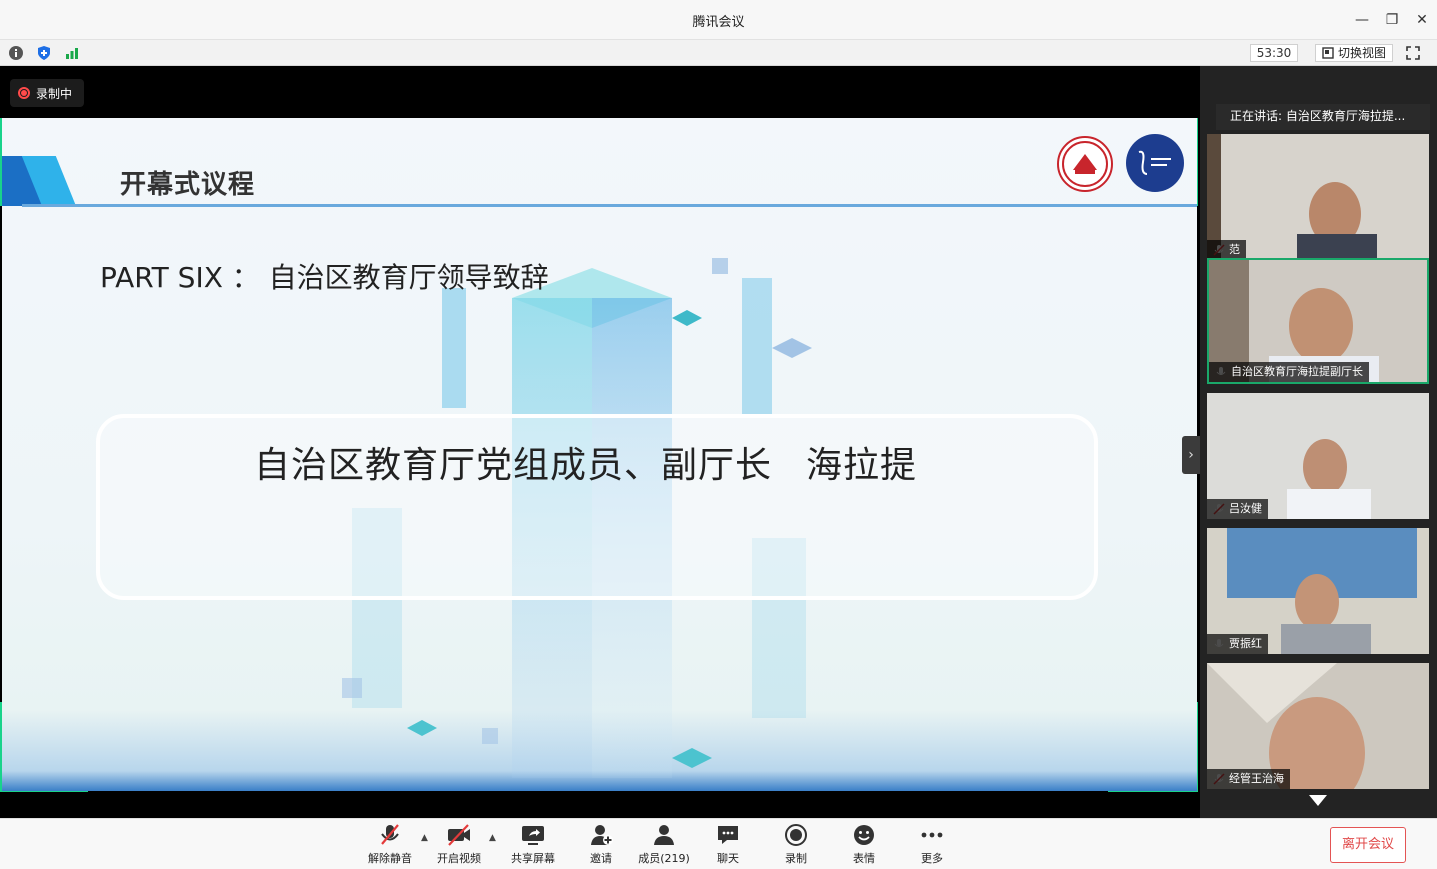  I want to click on participant-video-tile: 吕汝健, so click(1318, 456).